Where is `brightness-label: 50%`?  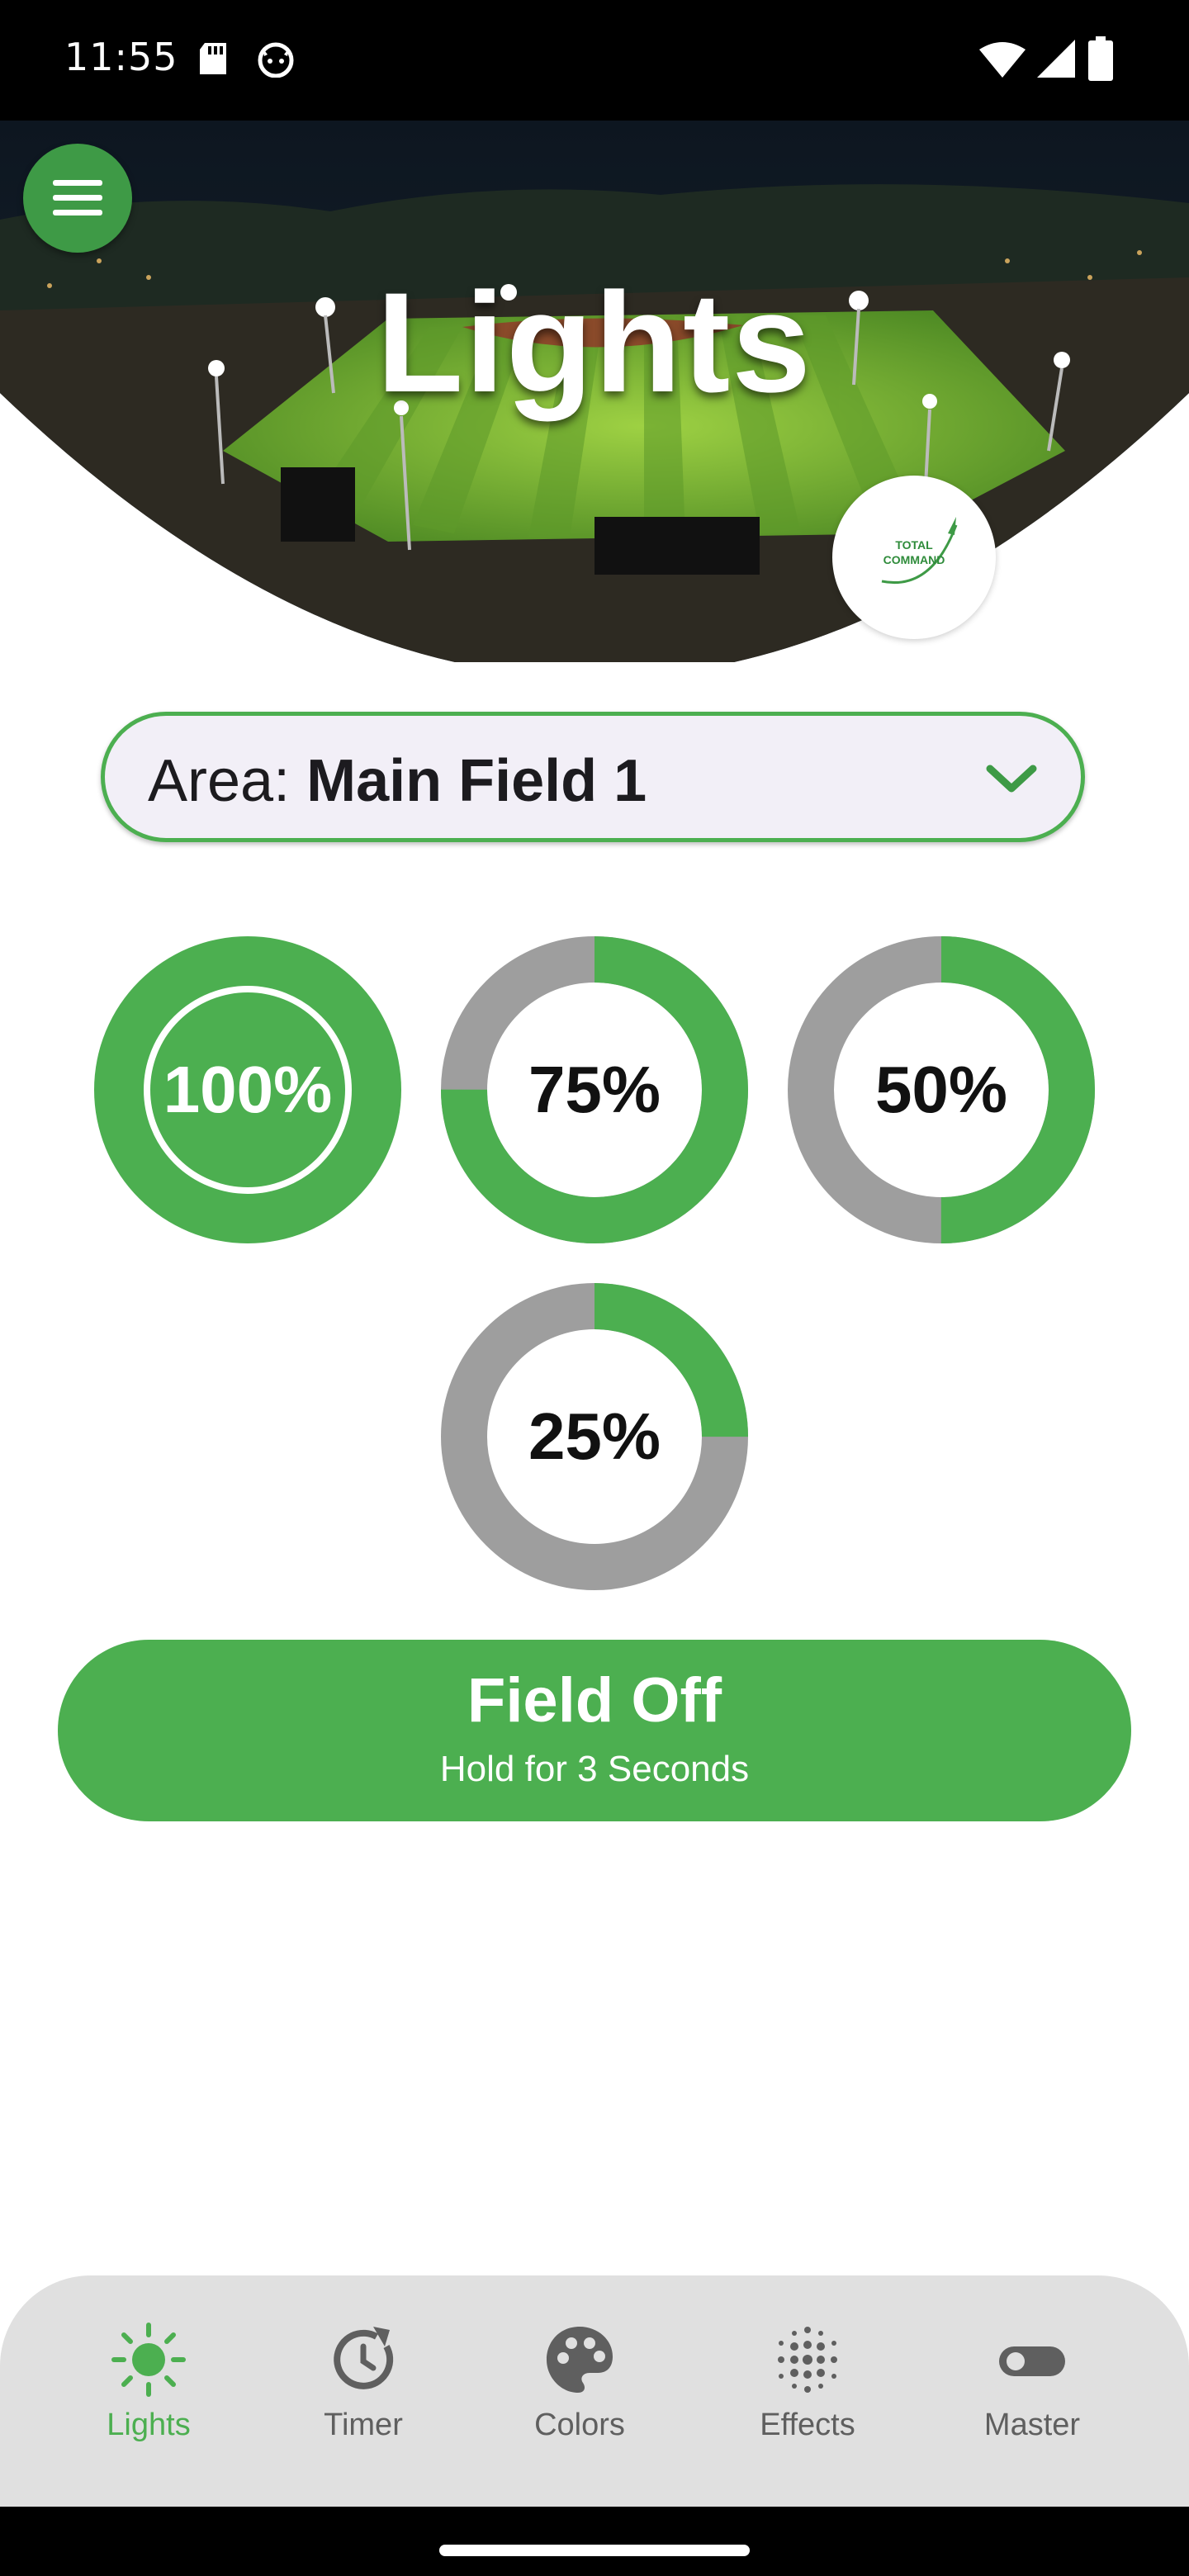
brightness-label: 50% is located at coordinates (941, 1089).